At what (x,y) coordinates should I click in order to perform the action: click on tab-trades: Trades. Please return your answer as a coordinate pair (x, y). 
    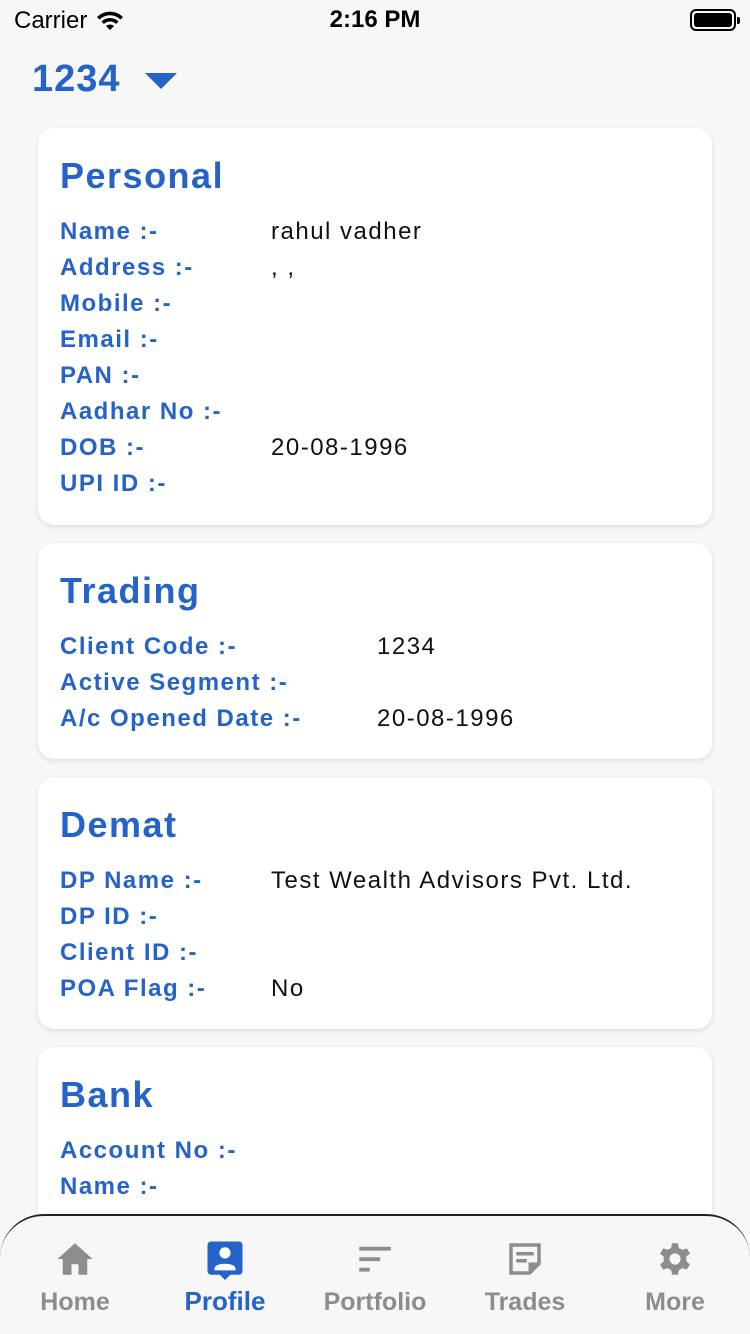
    Looking at the image, I should click on (525, 1275).